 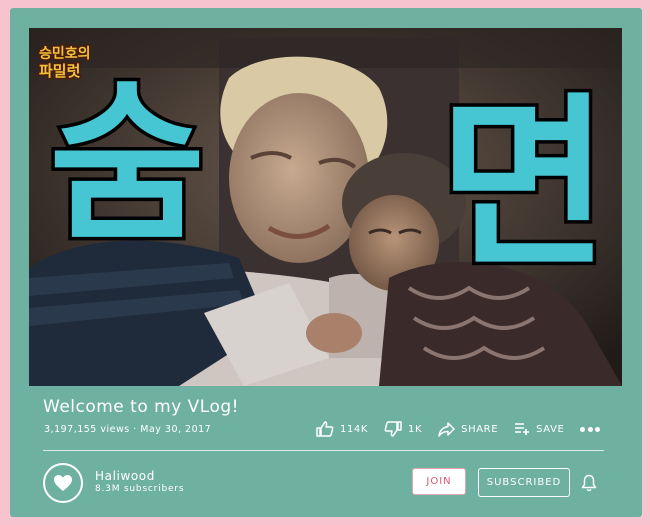 I want to click on subscribed-button: SUBSCRIBED, so click(x=524, y=482).